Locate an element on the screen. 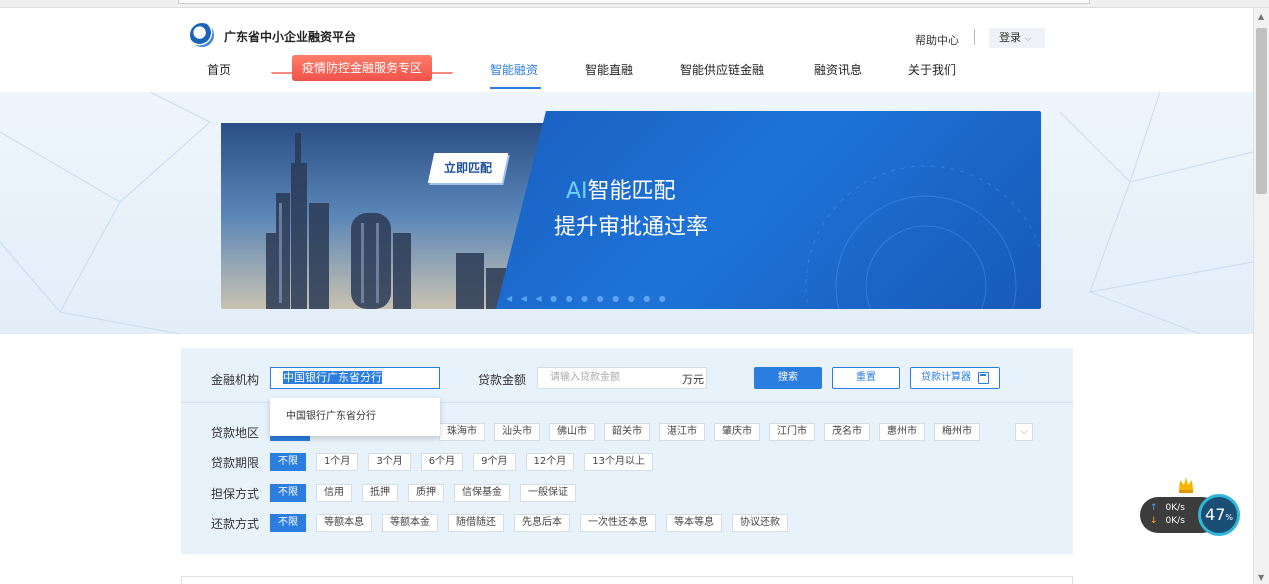 This screenshot has height=584, width=1269. login-label: 登录 is located at coordinates (1010, 37).